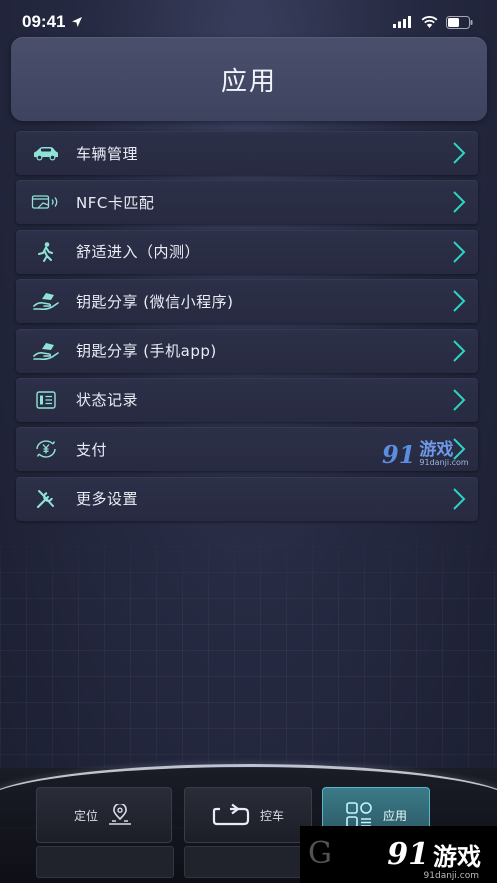 The width and height of the screenshot is (497, 883). I want to click on status-icons, so click(433, 22).